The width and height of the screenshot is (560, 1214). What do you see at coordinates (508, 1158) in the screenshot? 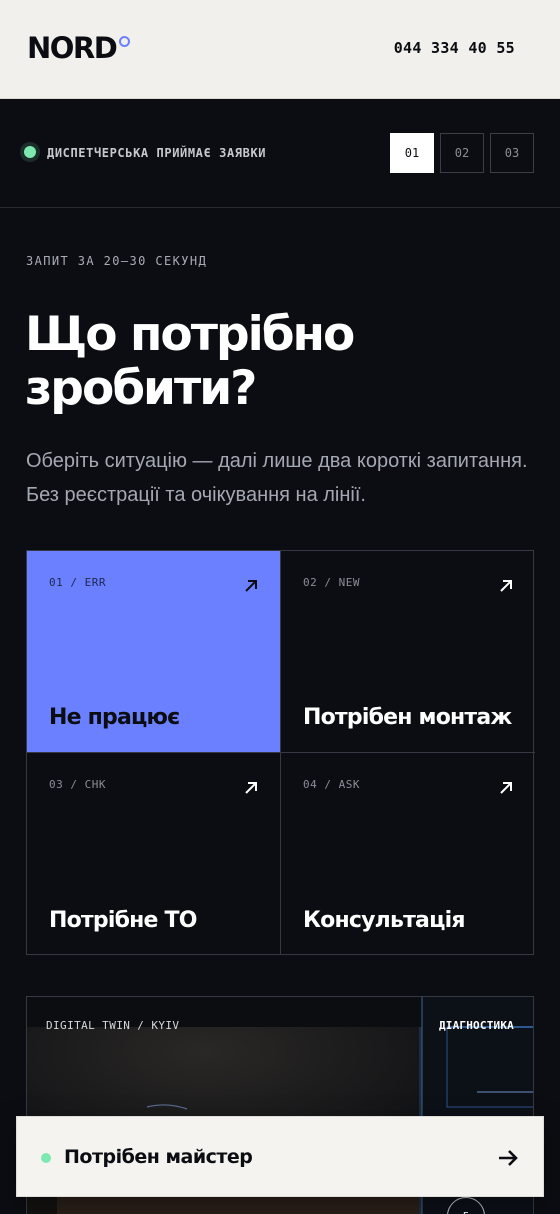
I see `arrow-right-icon` at bounding box center [508, 1158].